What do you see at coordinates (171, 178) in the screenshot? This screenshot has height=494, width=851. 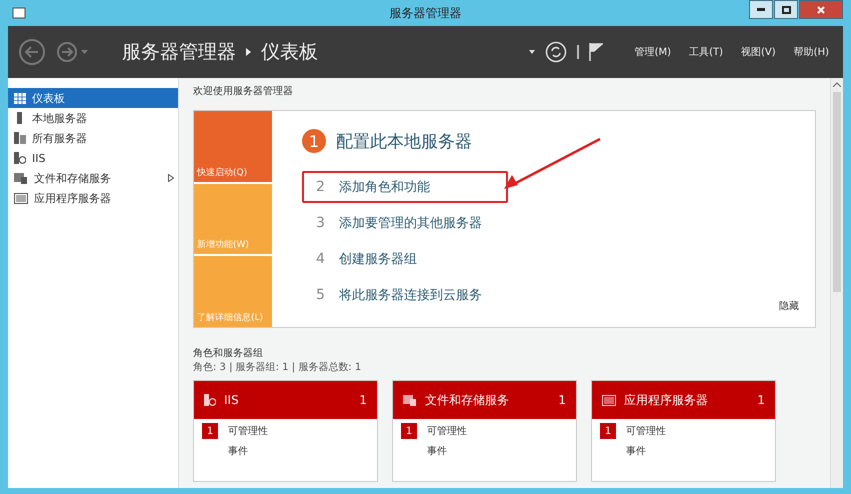 I see `expand-icon` at bounding box center [171, 178].